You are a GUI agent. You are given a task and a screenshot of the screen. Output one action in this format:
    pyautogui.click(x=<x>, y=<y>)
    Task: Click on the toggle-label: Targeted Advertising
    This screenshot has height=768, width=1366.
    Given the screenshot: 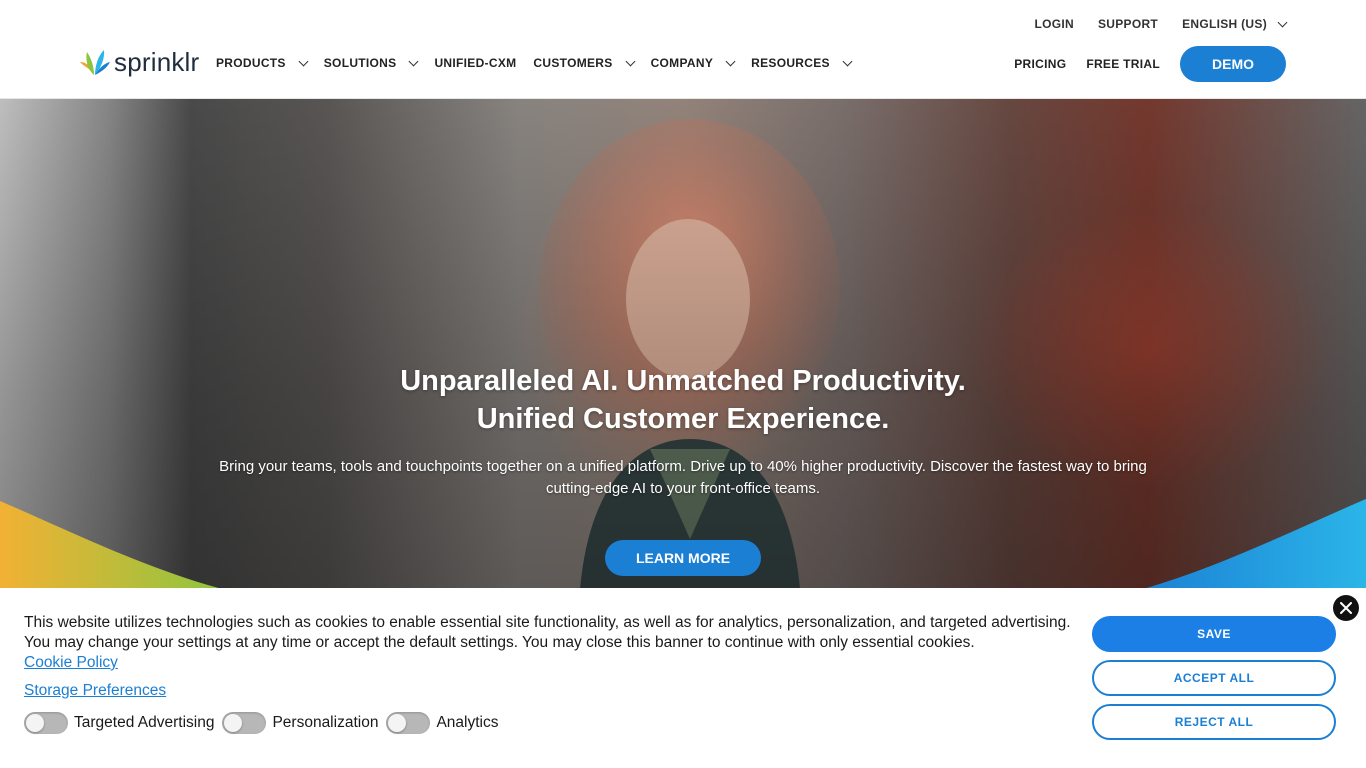 What is the action you would take?
    pyautogui.click(x=144, y=722)
    